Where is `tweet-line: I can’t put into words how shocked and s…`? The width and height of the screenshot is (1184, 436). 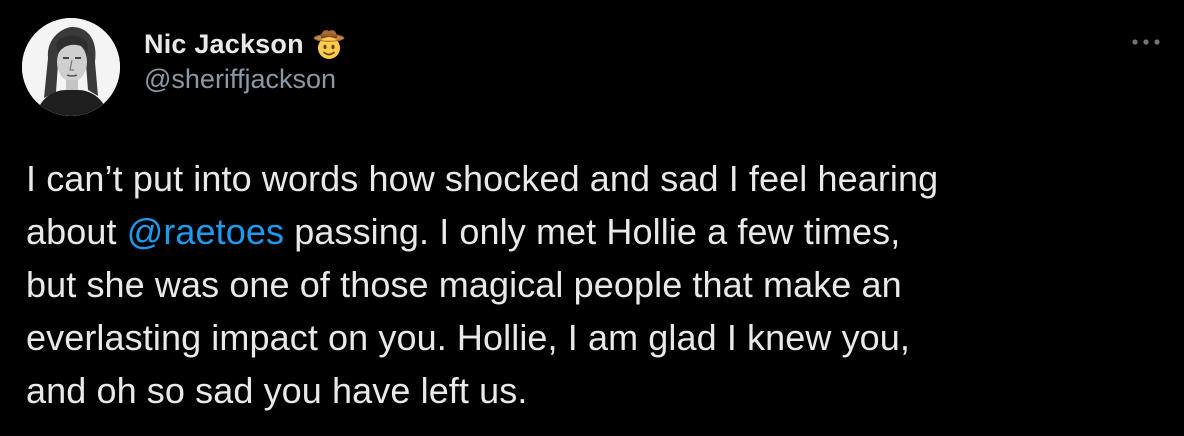
tweet-line: I can’t put into words how shocked and s… is located at coordinates (482, 178).